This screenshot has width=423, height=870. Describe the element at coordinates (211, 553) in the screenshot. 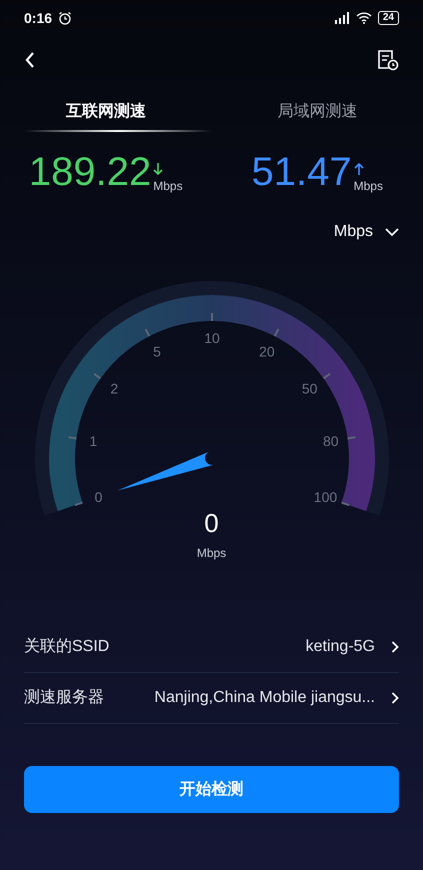

I see `gauge-unit: Mbps` at that location.